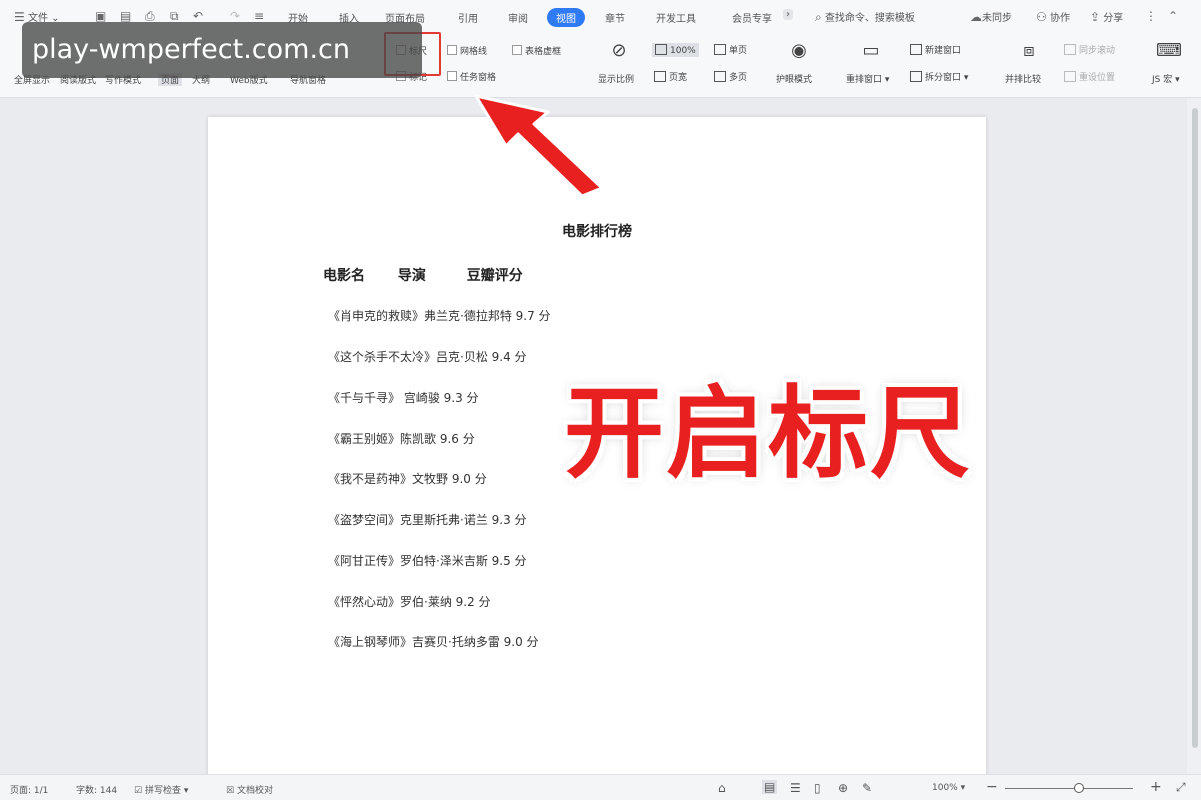  Describe the element at coordinates (1151, 16) in the screenshot. I see `more-options-icon: ⋮` at that location.